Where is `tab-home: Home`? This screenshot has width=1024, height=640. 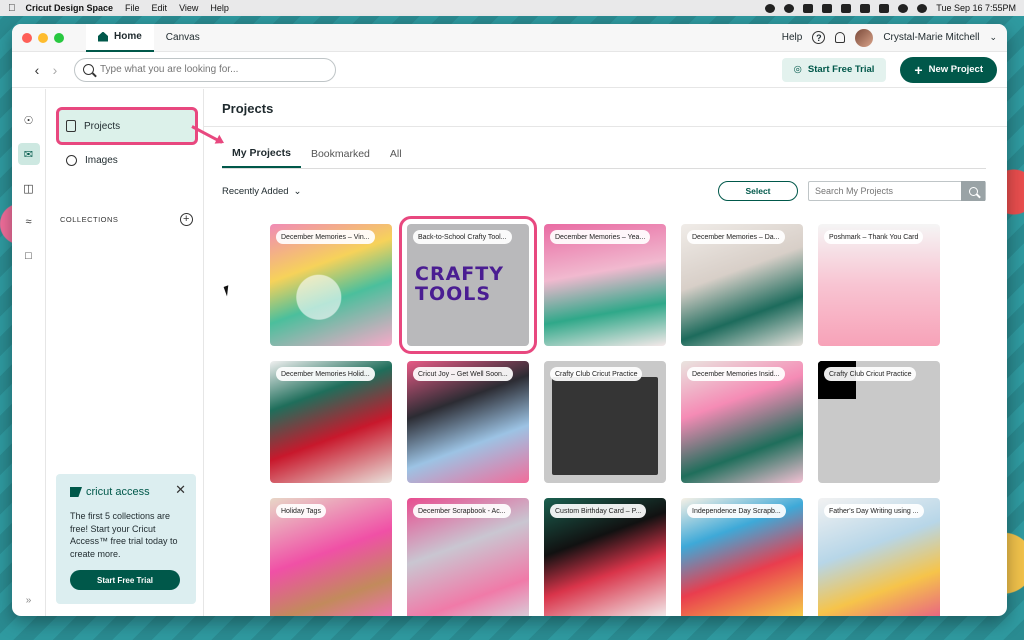
tab-home: Home is located at coordinates (120, 38).